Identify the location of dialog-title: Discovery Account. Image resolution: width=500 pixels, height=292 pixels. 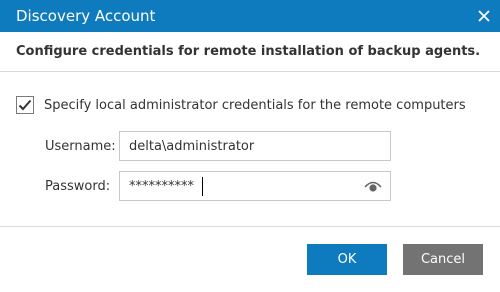
(86, 16).